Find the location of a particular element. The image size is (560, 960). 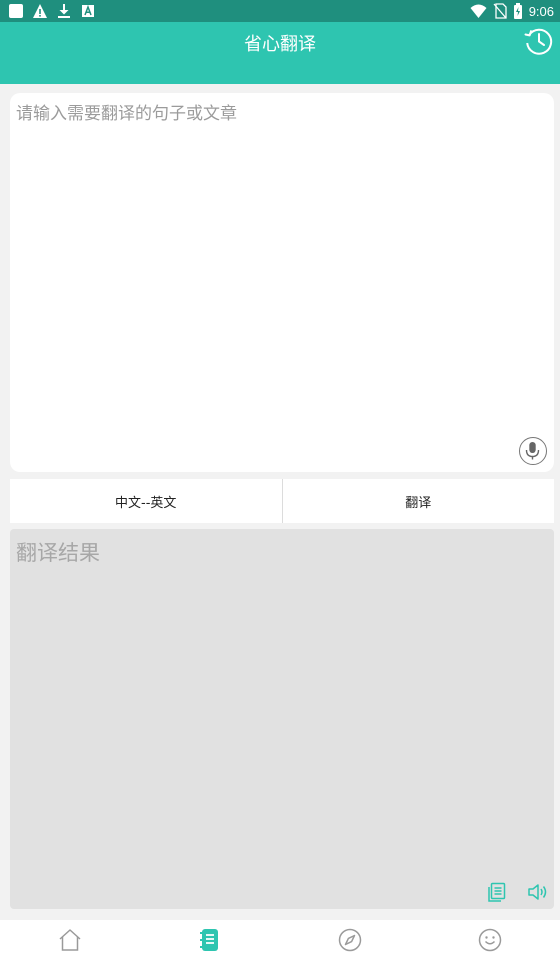

action-row: 中文--英文 翻译 is located at coordinates (282, 501).